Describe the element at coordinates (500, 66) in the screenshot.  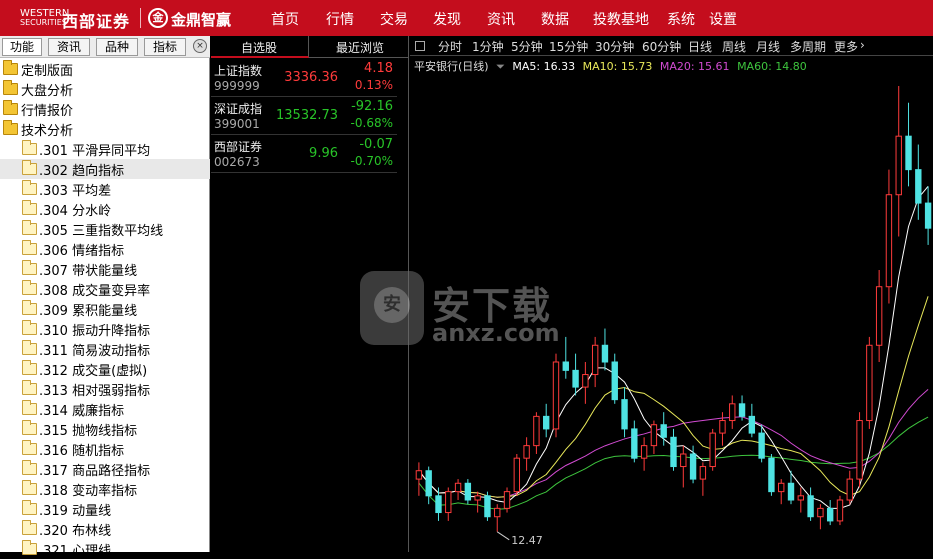
I see `dropdown-icon: ⏷` at that location.